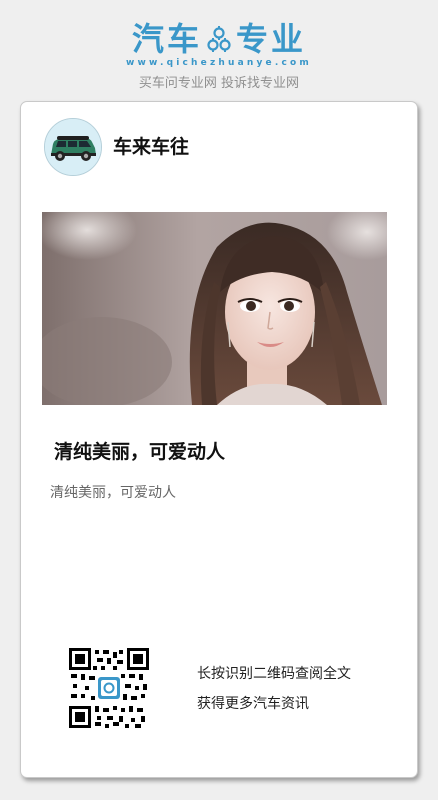  What do you see at coordinates (253, 704) in the screenshot?
I see `qr-hint-line-2: 获得更多汽车资讯` at bounding box center [253, 704].